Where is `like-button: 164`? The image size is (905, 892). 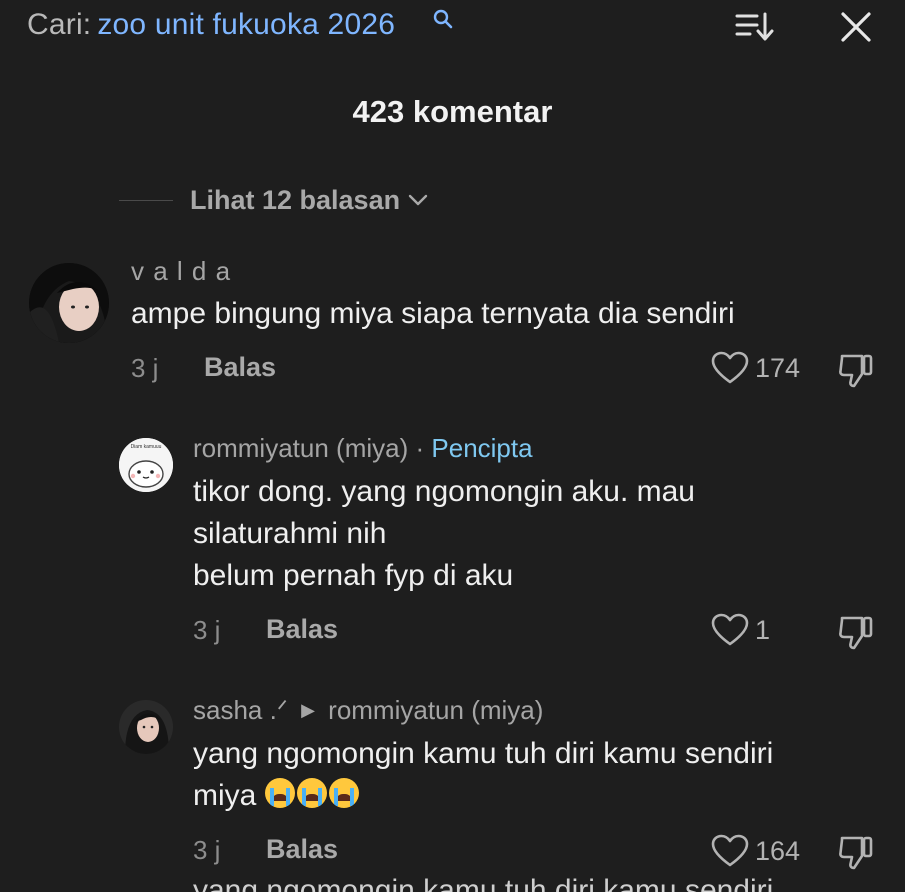
like-button: 164 is located at coordinates (755, 851).